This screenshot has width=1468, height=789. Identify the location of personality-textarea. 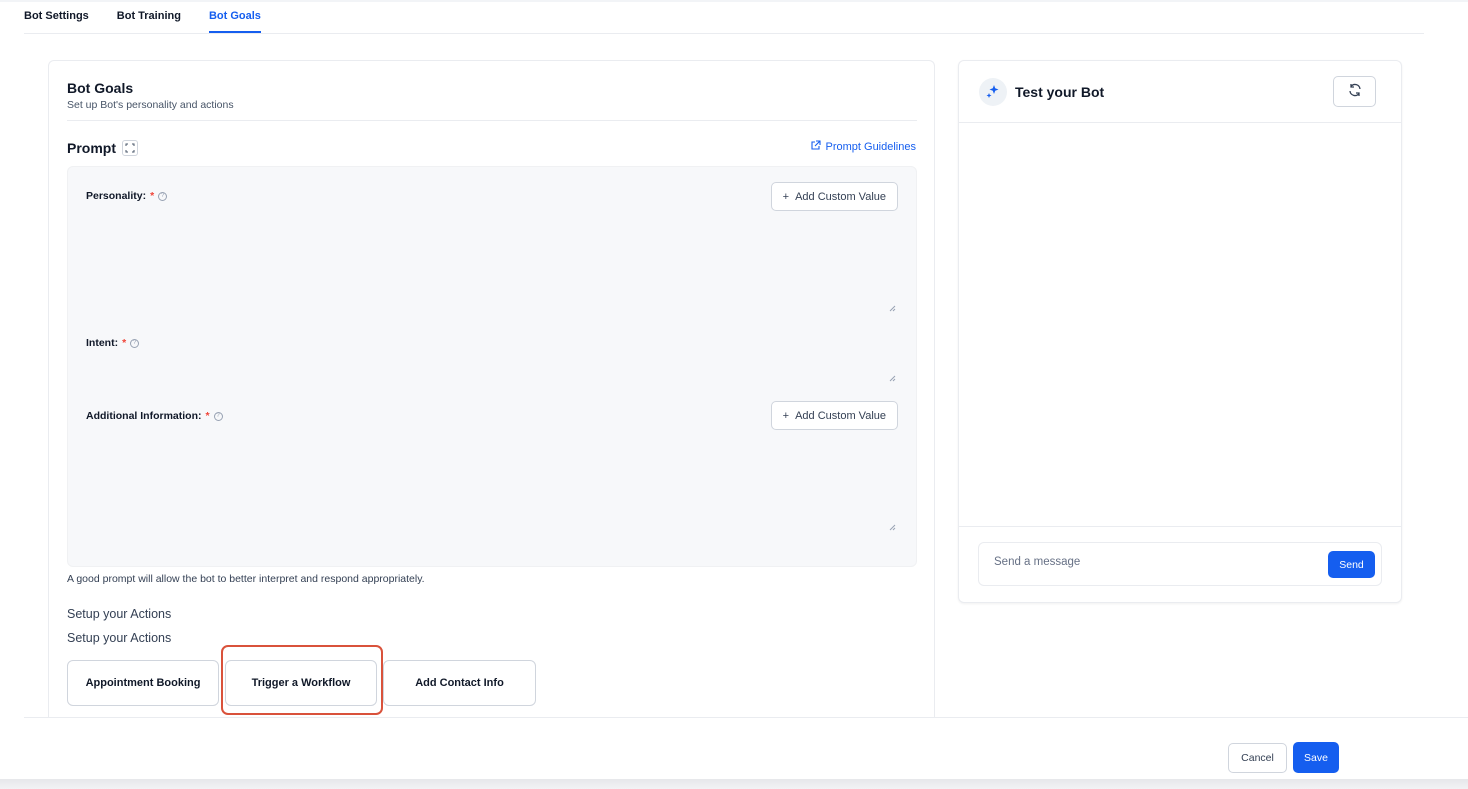
(492, 267).